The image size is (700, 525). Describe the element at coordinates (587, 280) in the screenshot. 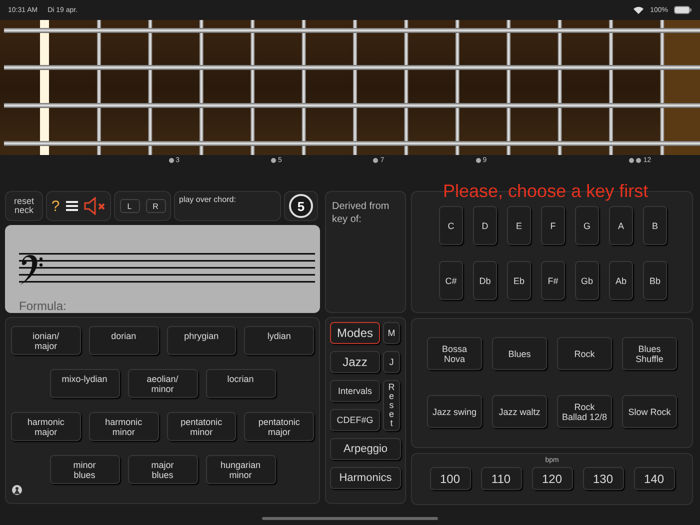

I see `key-button: Gb` at that location.